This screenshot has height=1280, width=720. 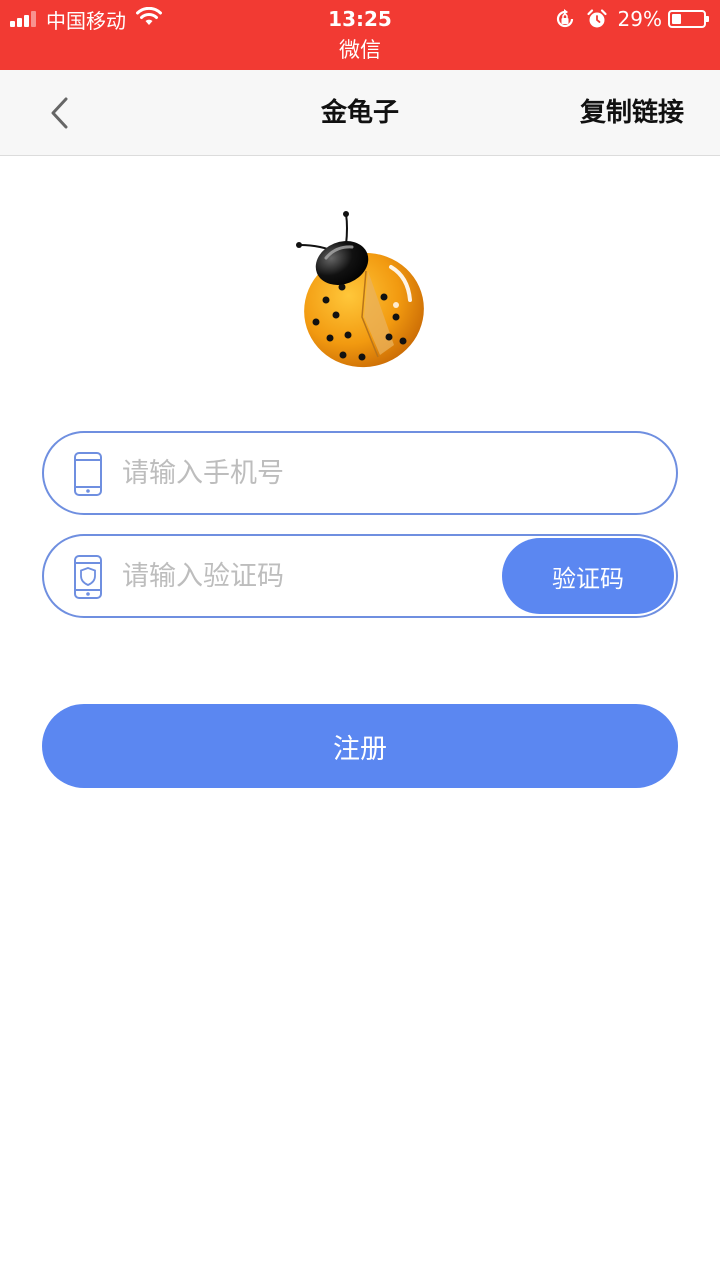 I want to click on orientation-lock-icon, so click(x=565, y=19).